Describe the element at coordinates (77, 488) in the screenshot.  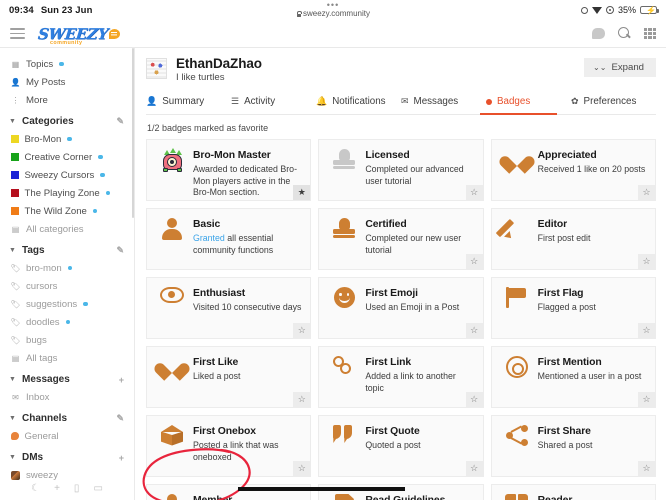
I see `mobile-icon: ▯` at that location.